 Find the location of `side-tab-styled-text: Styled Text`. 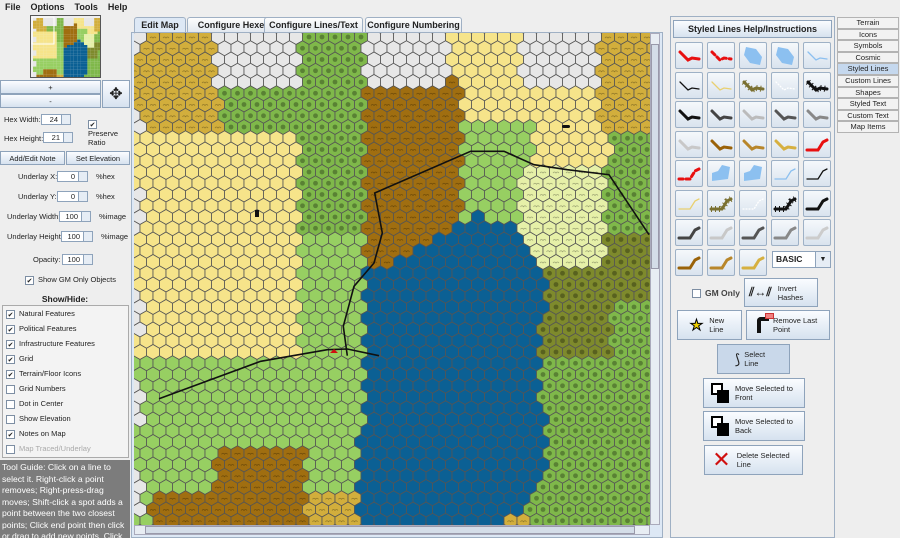

side-tab-styled-text: Styled Text is located at coordinates (868, 104).